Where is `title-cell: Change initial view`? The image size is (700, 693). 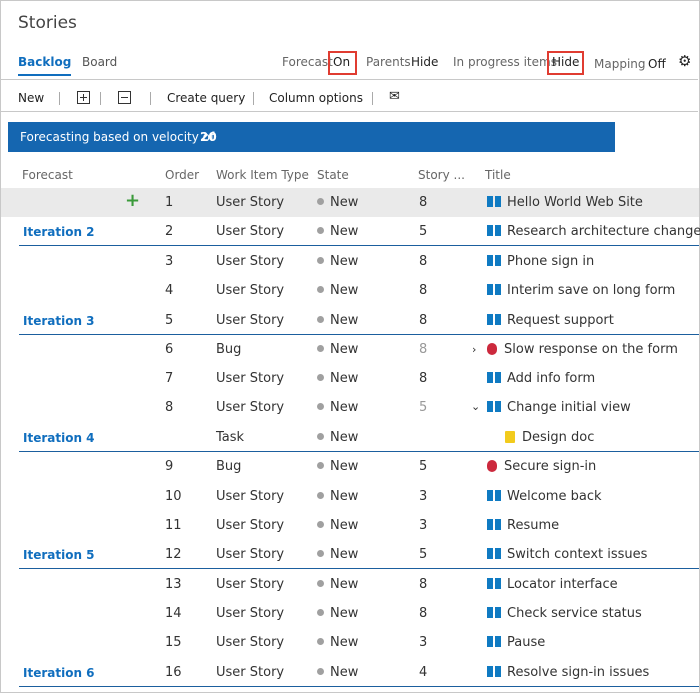
title-cell: Change initial view is located at coordinates (559, 407).